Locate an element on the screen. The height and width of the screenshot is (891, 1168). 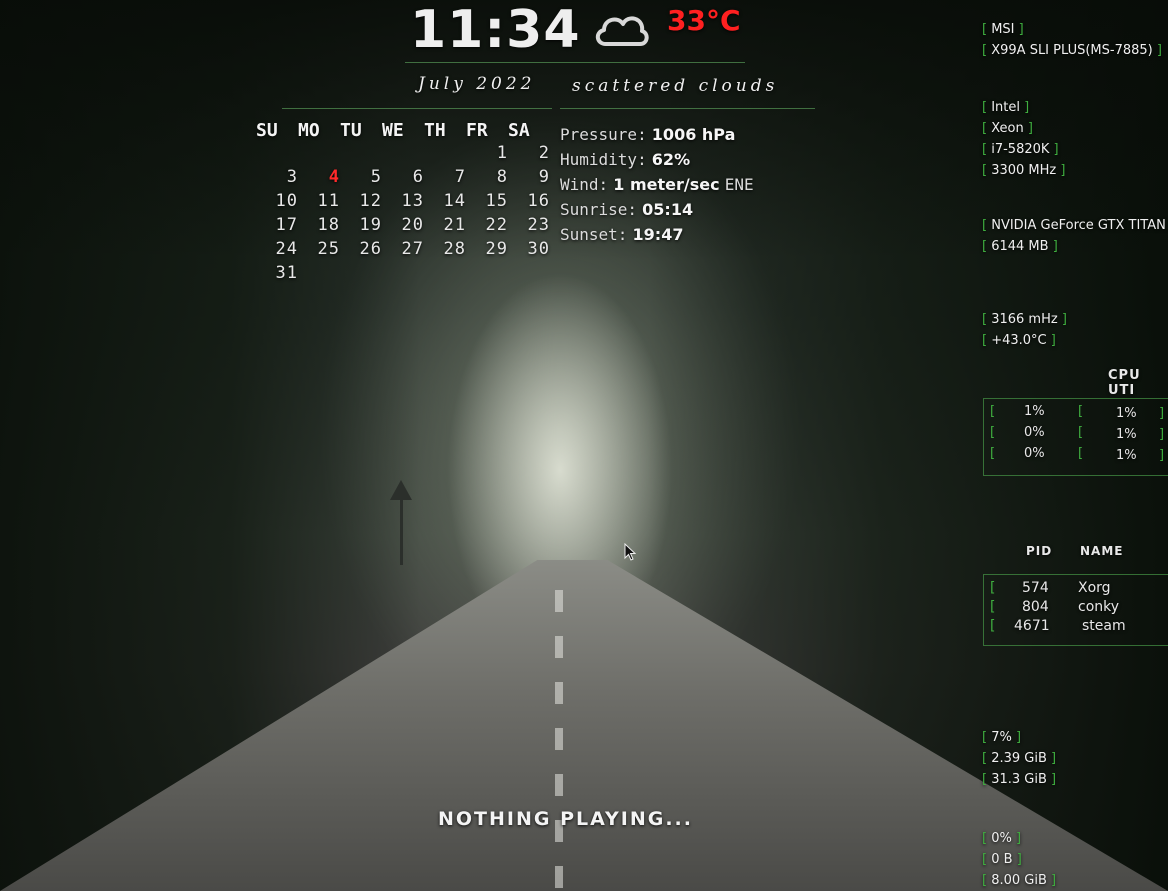
calendar-day: 9 is located at coordinates (544, 177).